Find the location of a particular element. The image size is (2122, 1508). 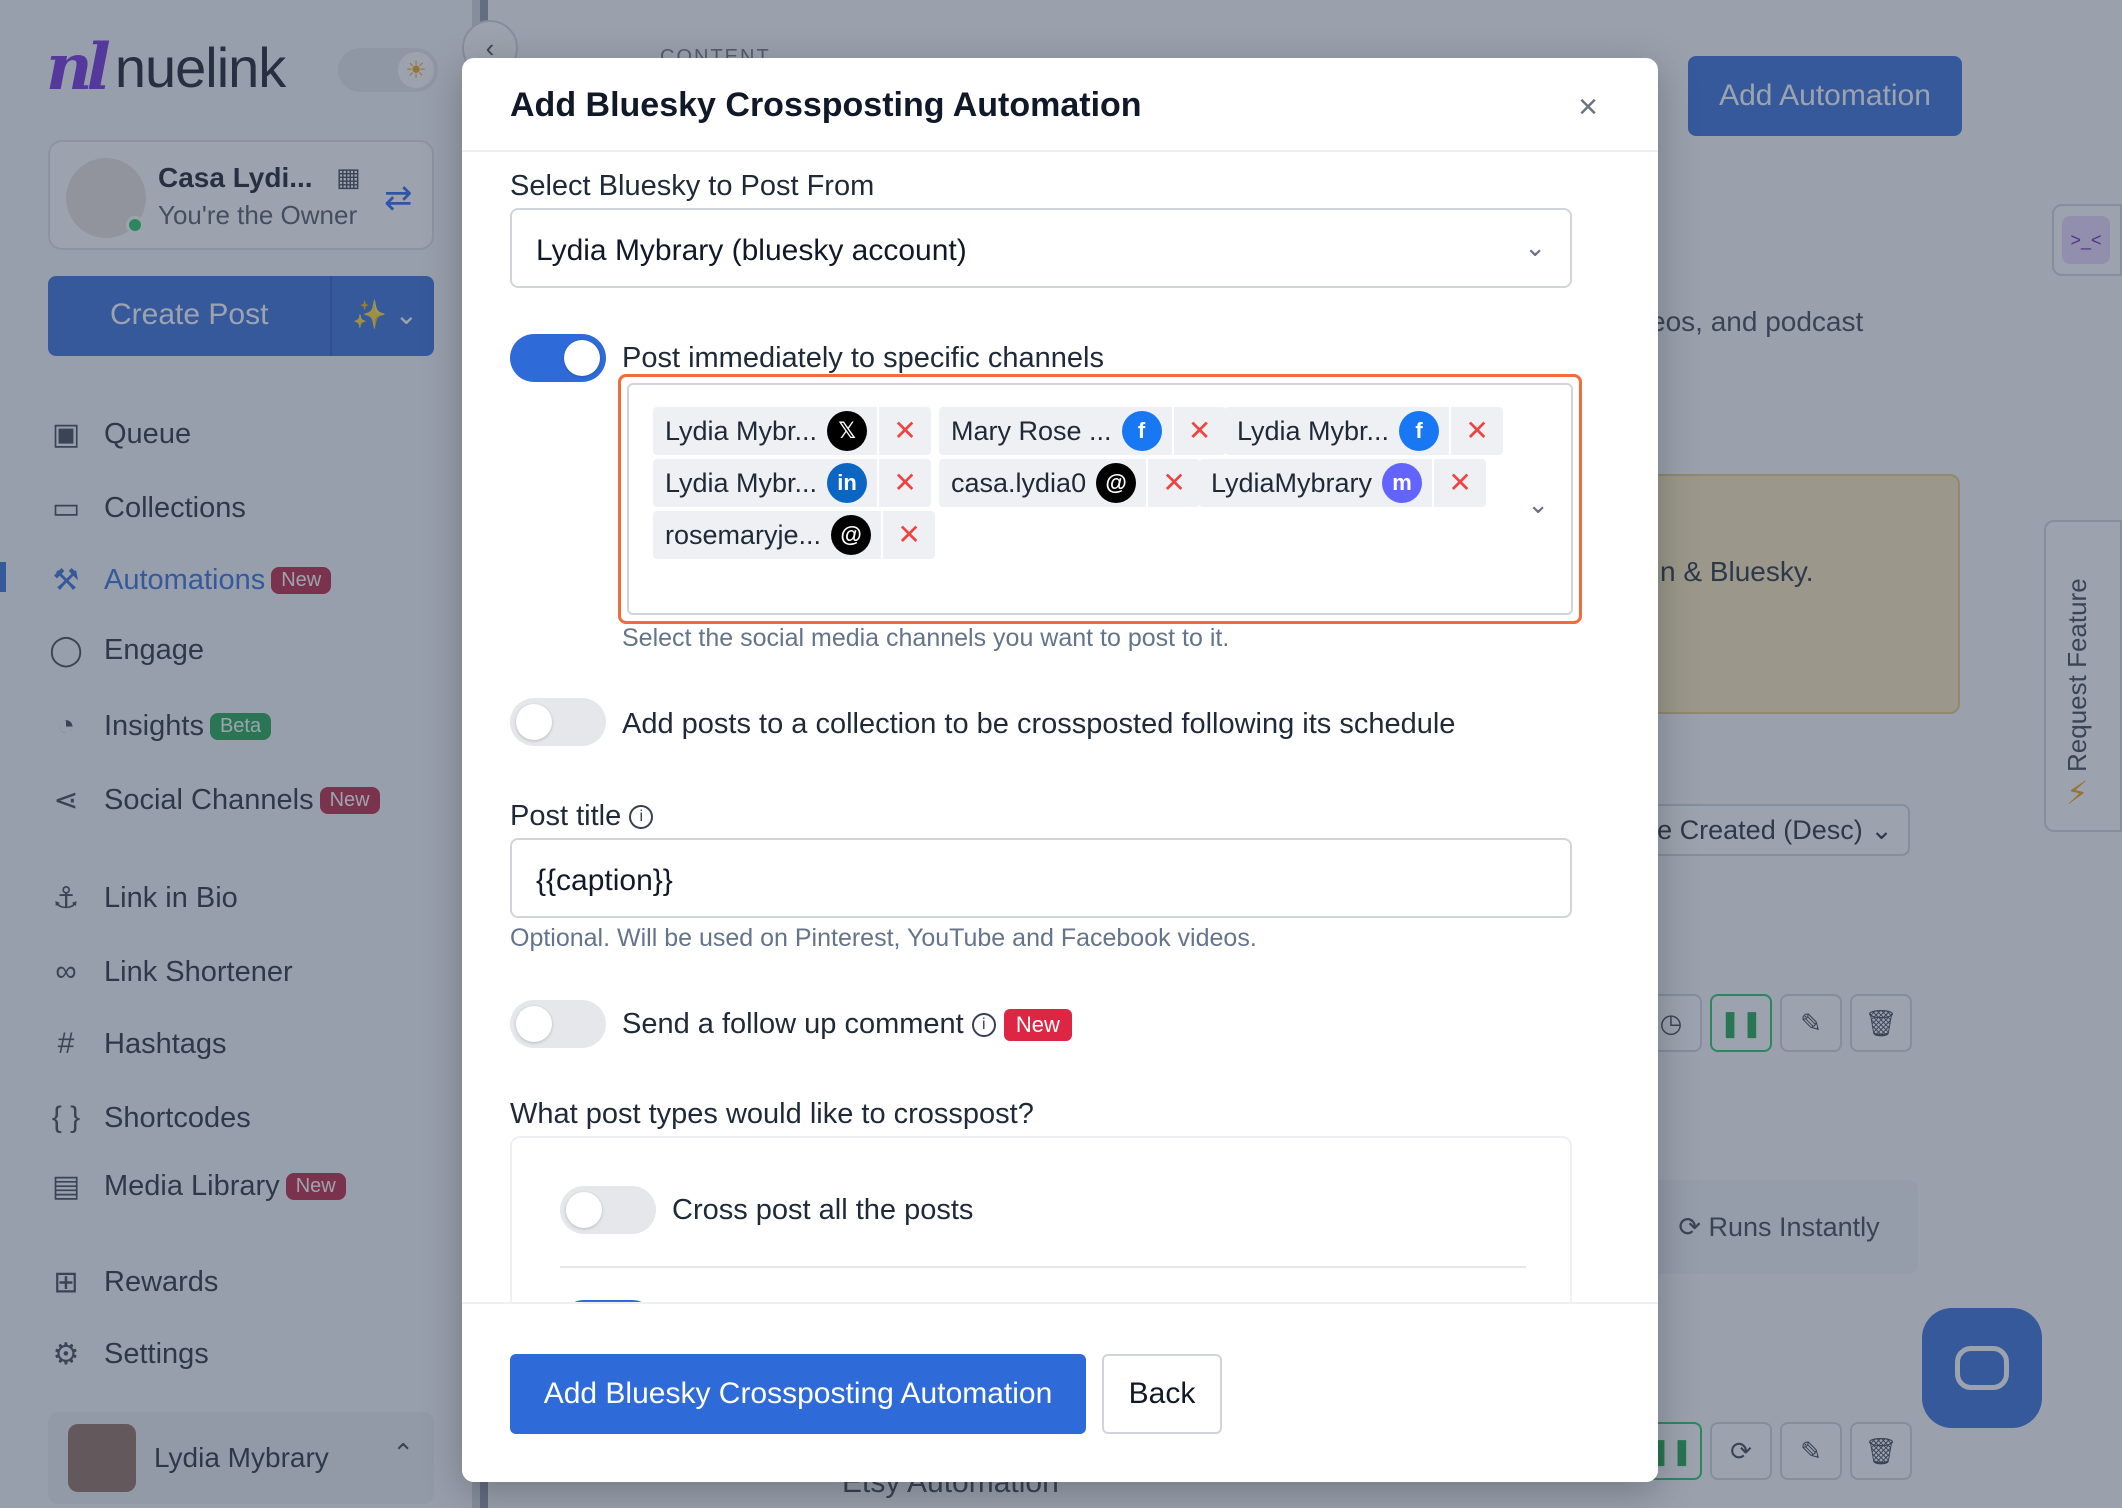

post-title-value: {{caption}} is located at coordinates (604, 880).